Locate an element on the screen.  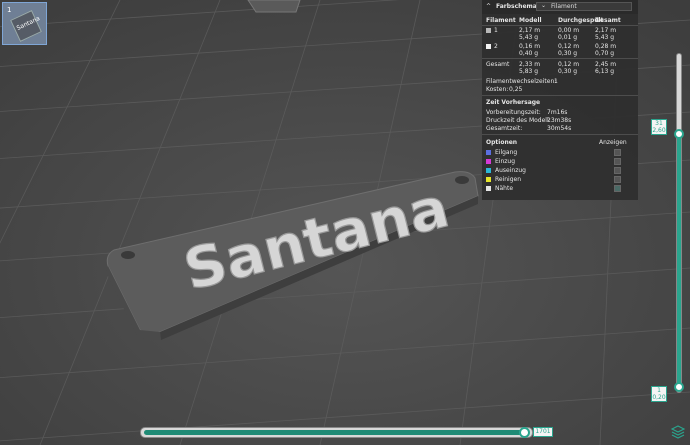
layer-bottom-height: 0,20 is located at coordinates (659, 397).